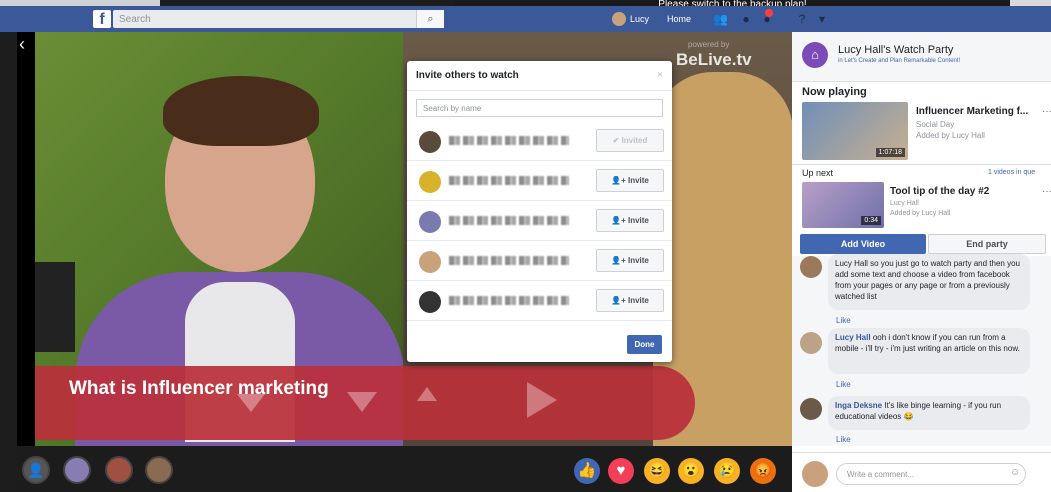  What do you see at coordinates (241, 111) in the screenshot?
I see `presenter-hair` at bounding box center [241, 111].